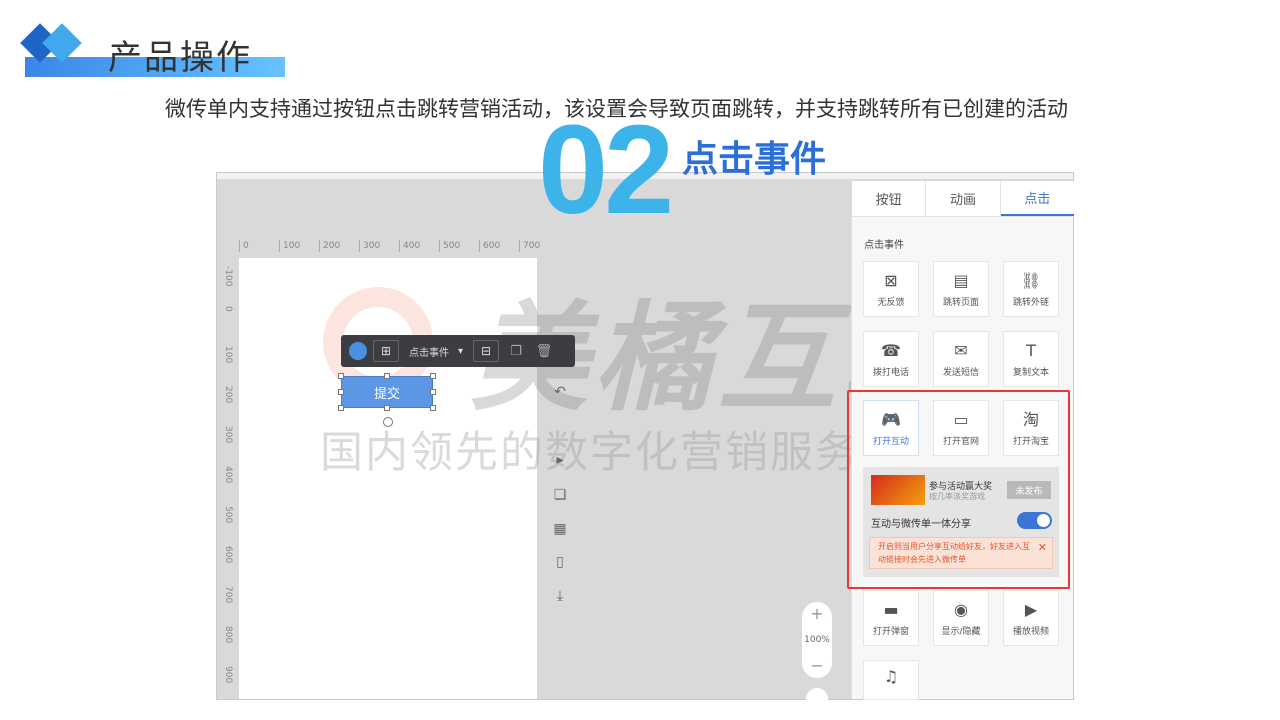 This screenshot has height=720, width=1280. I want to click on event-no-feedback: ⊠ 无反馈, so click(891, 289).